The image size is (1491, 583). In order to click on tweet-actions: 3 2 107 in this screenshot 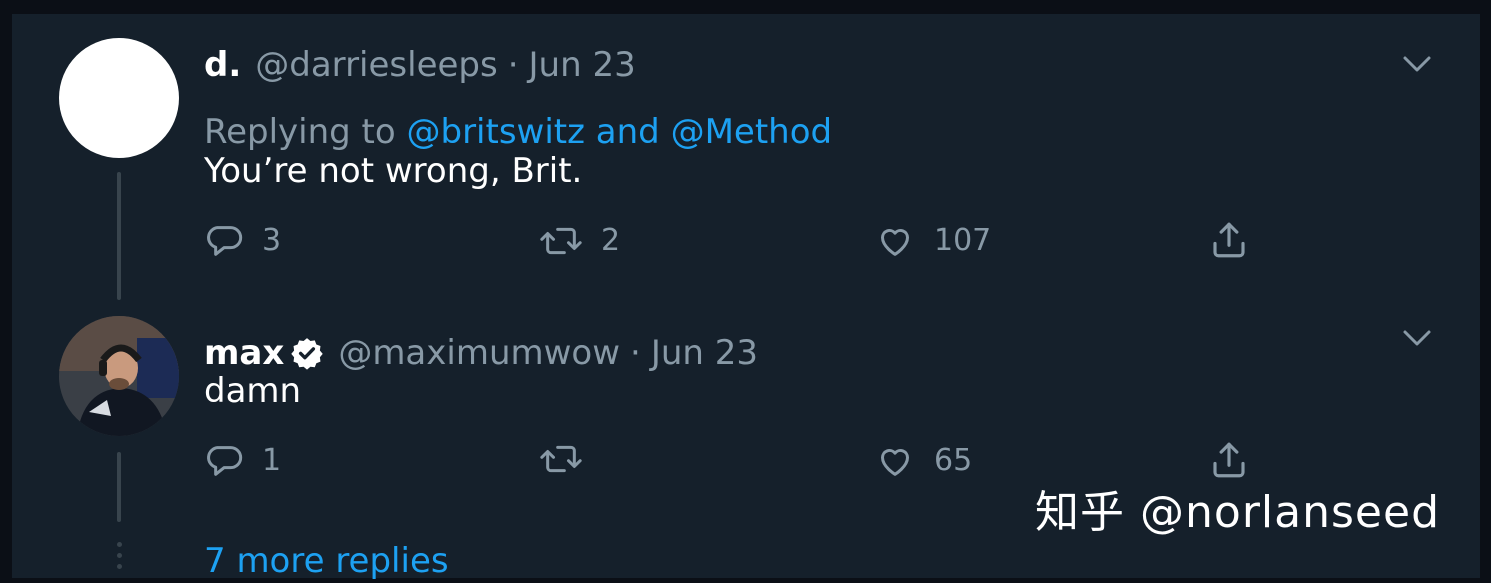, I will do `click(734, 241)`.